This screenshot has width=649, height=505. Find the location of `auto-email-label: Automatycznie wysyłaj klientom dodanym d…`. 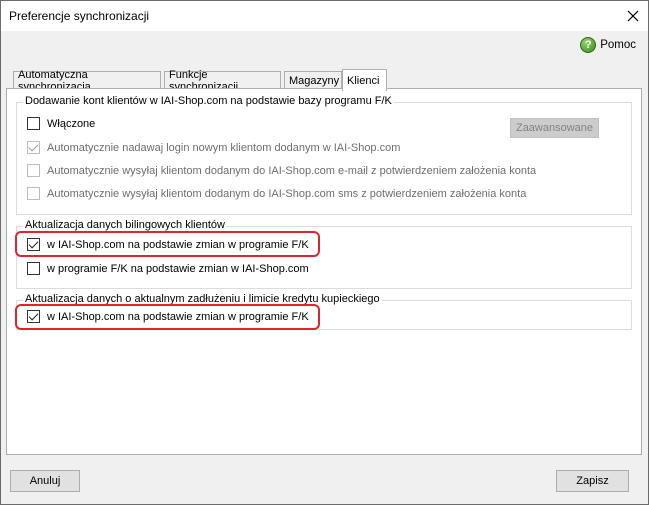

auto-email-label: Automatycznie wysyłaj klientom dodanym d… is located at coordinates (292, 170).